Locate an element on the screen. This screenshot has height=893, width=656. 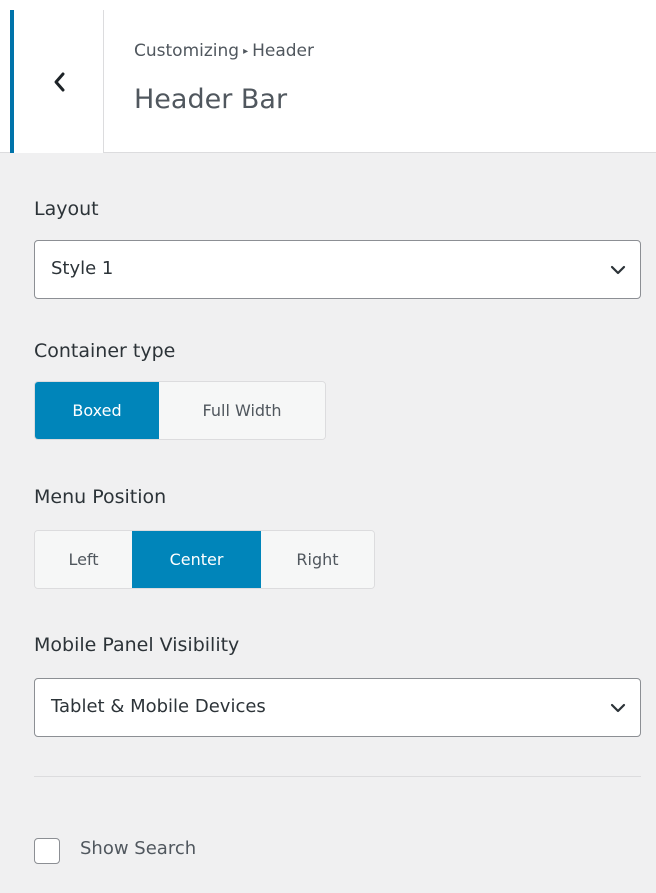
container-type-group: Boxed Full Width is located at coordinates (180, 410).